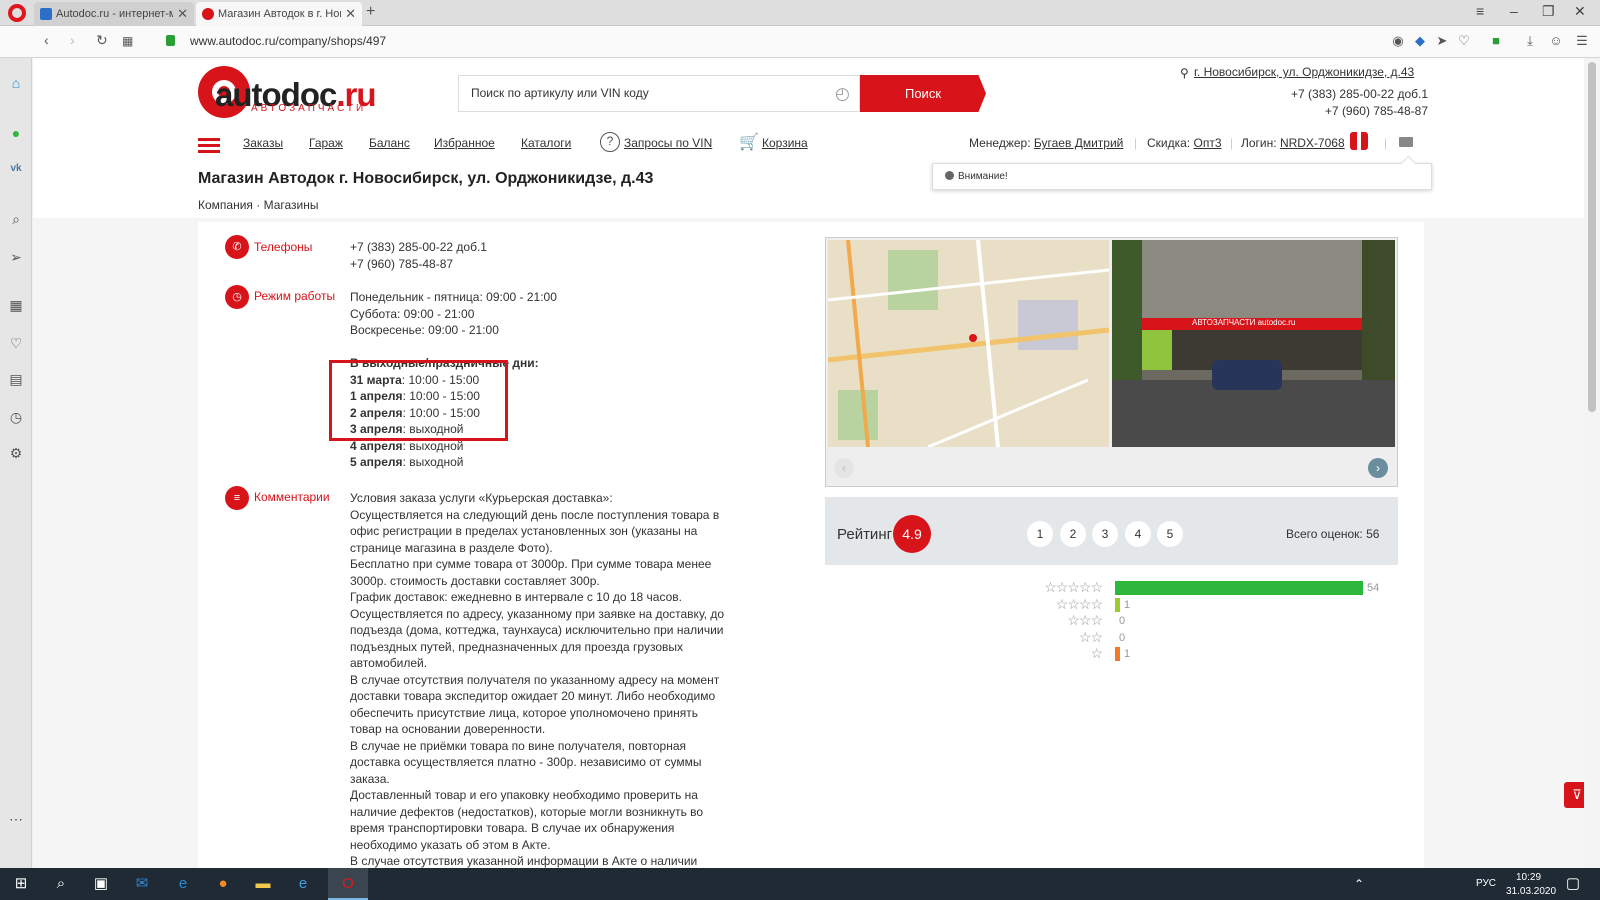 The width and height of the screenshot is (1600, 900). Describe the element at coordinates (223, 884) in the screenshot. I see `firefox-icon: ●` at that location.